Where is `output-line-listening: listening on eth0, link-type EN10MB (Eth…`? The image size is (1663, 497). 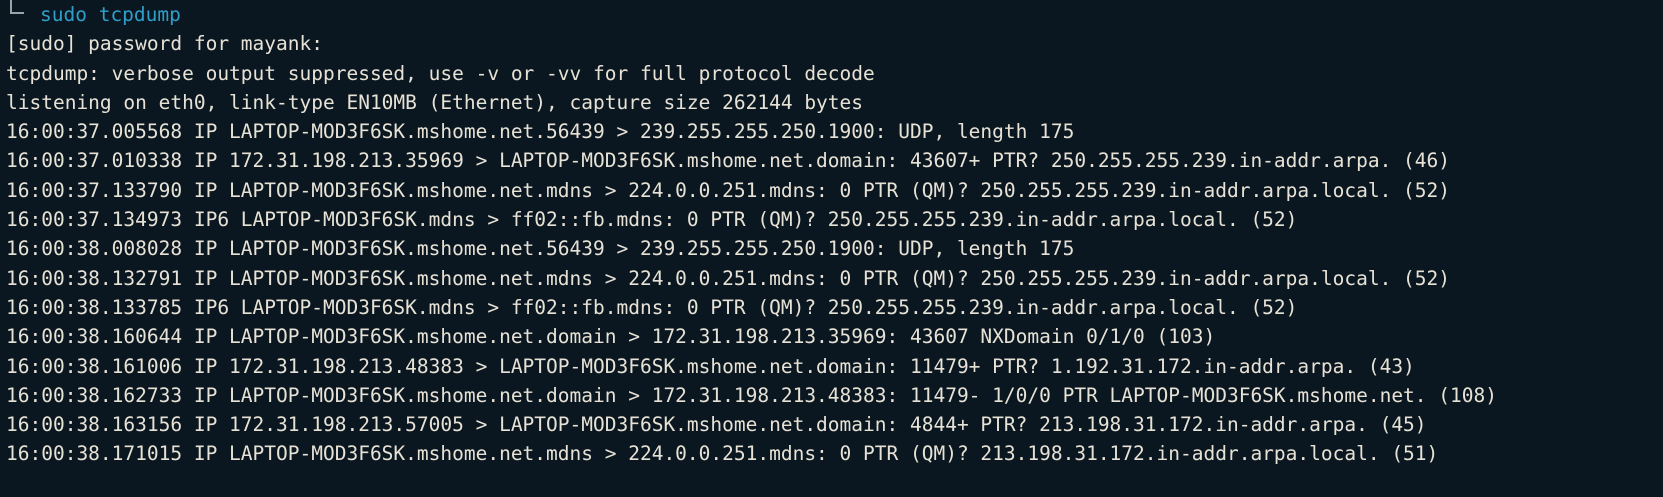 output-line-listening: listening on eth0, link-type EN10MB (Eth… is located at coordinates (435, 102).